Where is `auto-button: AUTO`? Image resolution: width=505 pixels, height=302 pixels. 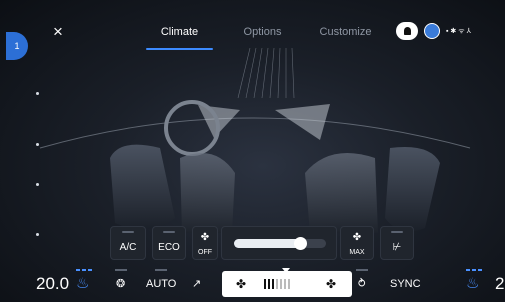
auto-button: AUTO is located at coordinates (161, 282).